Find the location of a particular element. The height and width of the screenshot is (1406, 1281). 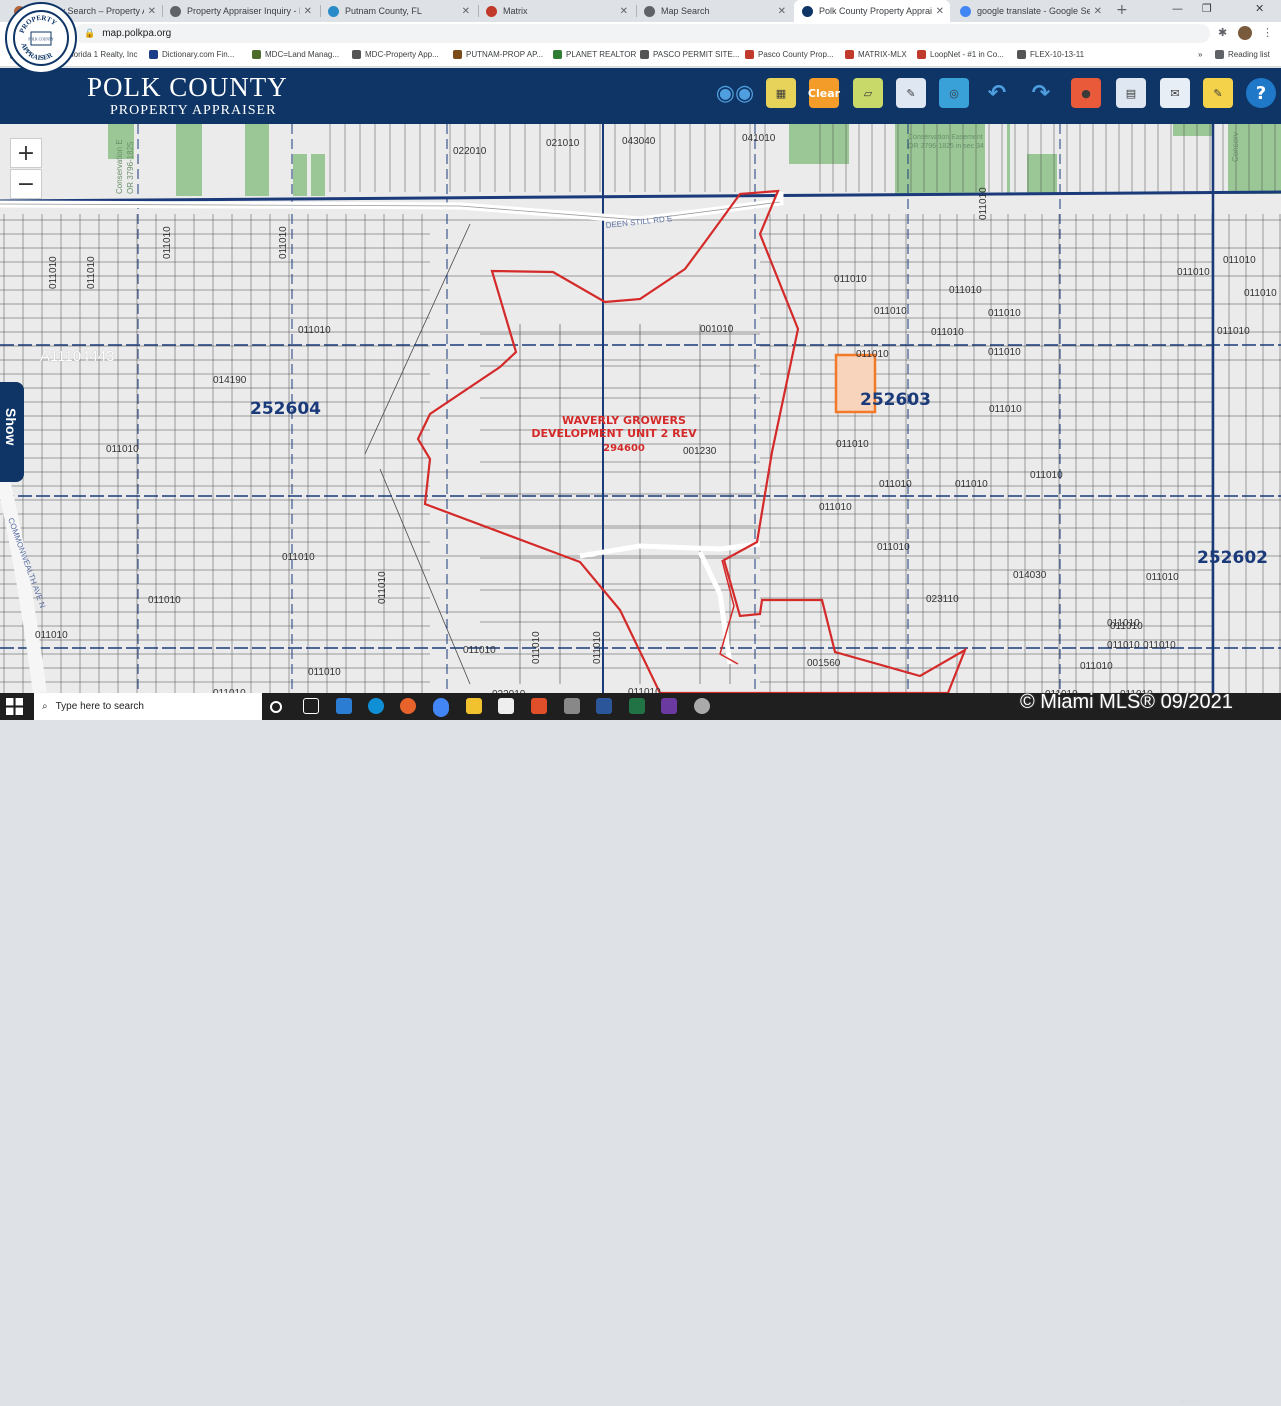

binoculars-icon: ◉◉ is located at coordinates (735, 93).